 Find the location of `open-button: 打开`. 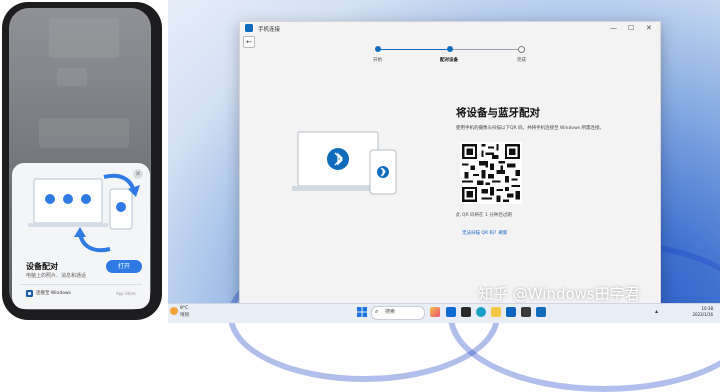

open-button: 打开 is located at coordinates (124, 266).